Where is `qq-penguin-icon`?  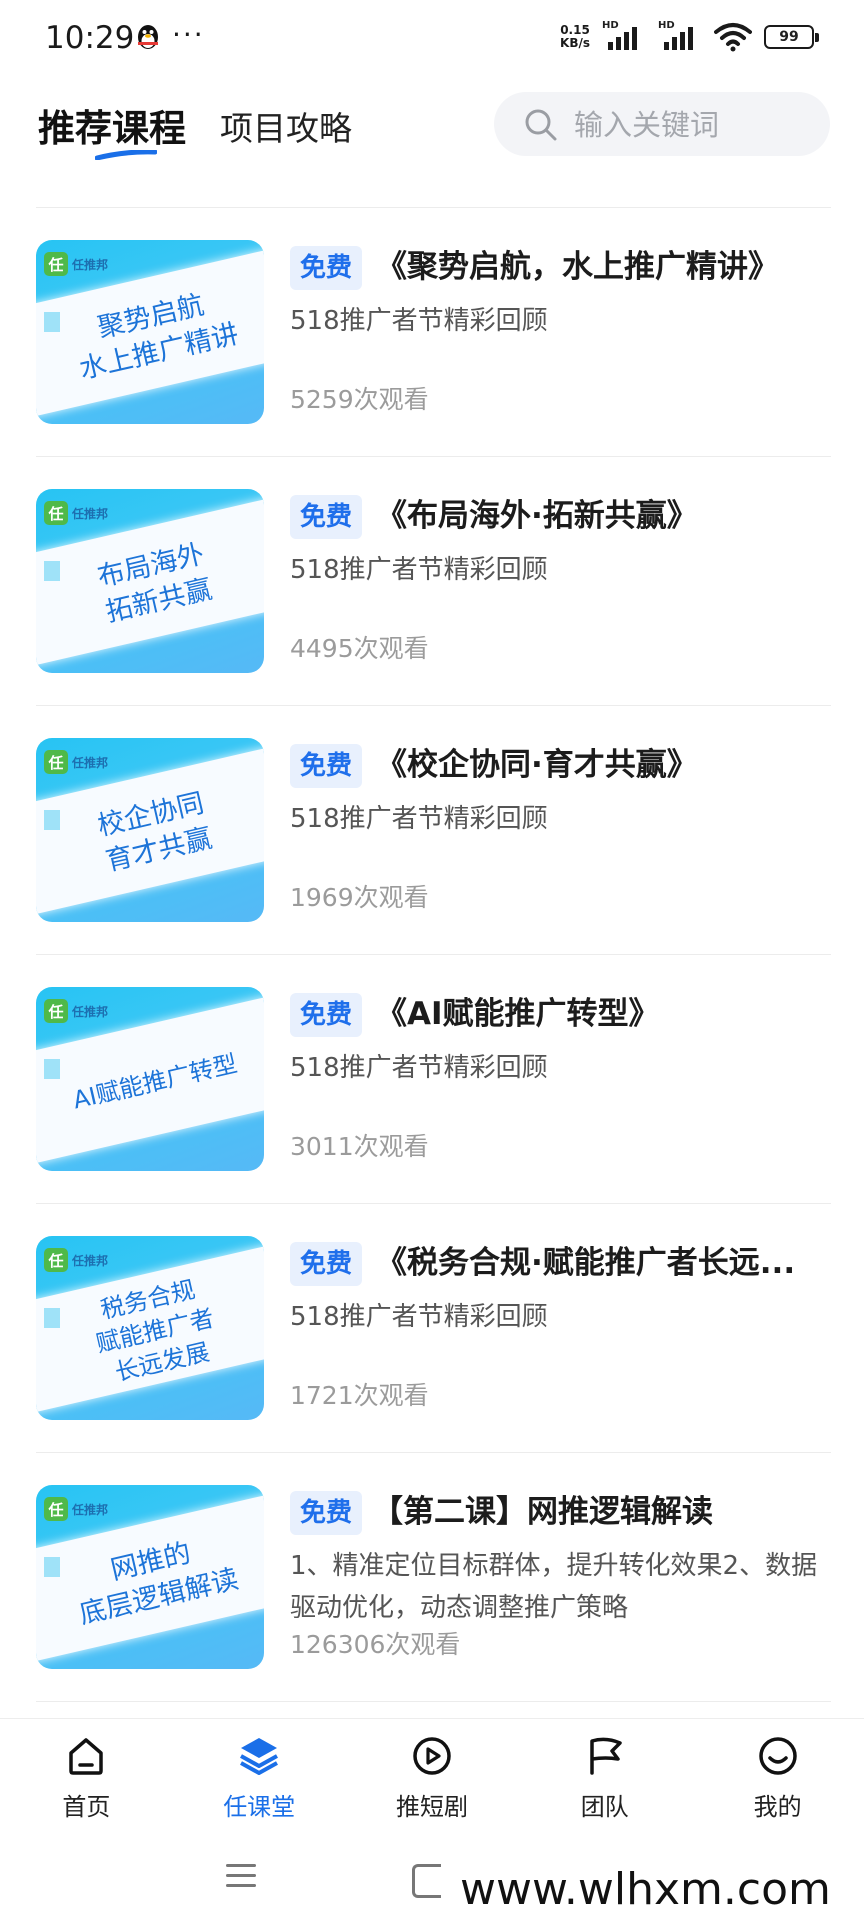 qq-penguin-icon is located at coordinates (148, 37).